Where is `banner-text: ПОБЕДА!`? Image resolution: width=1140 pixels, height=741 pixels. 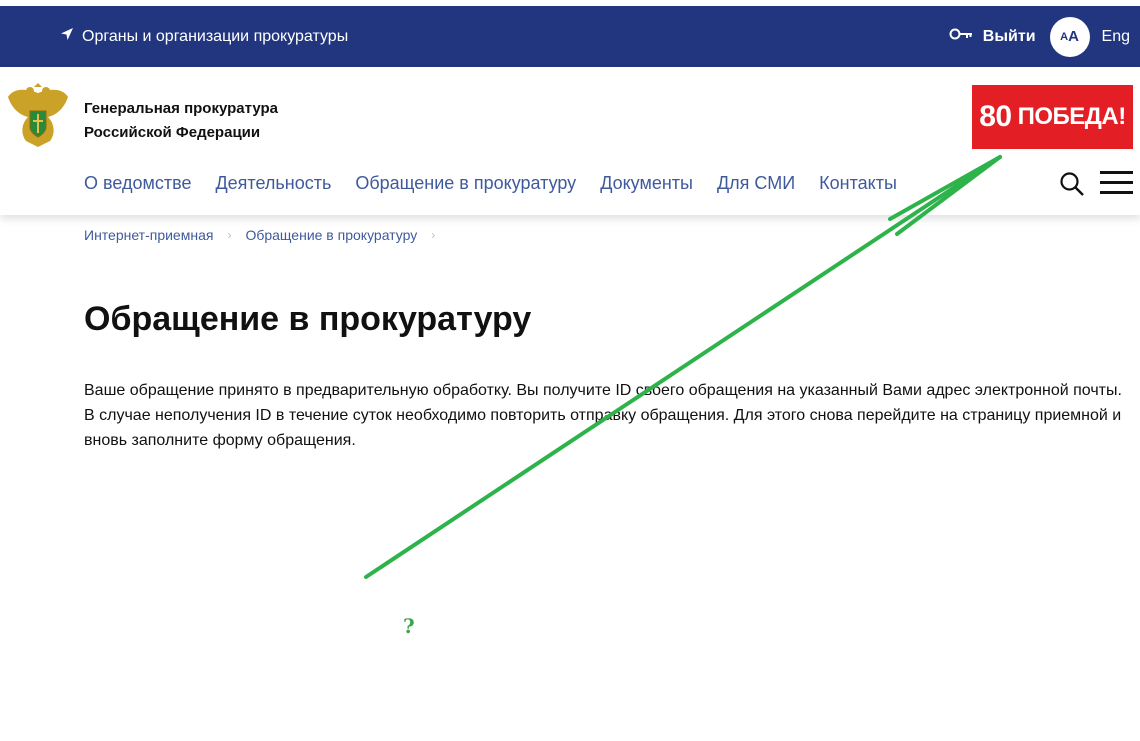
banner-text: ПОБЕДА! is located at coordinates (1072, 116).